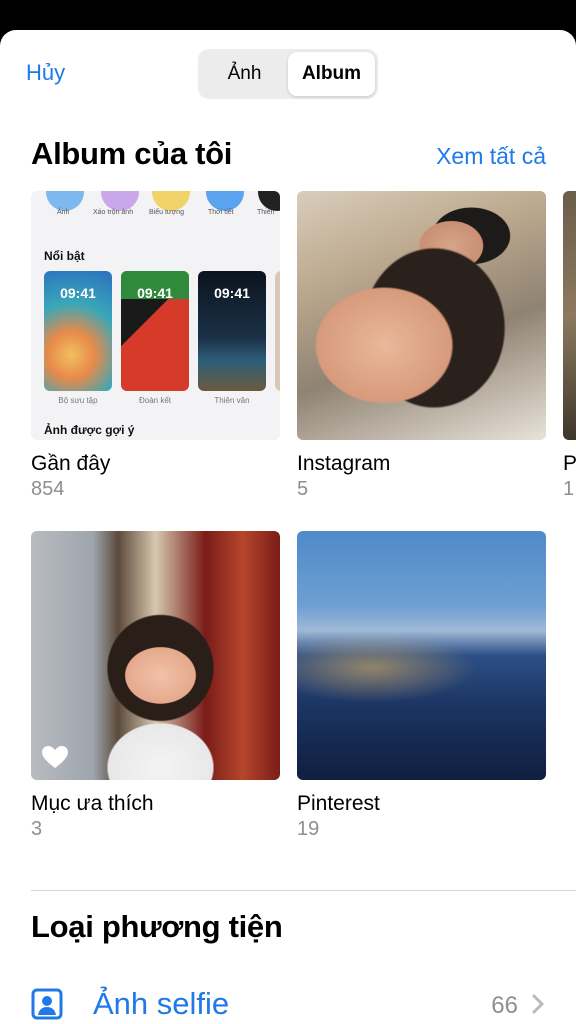 The height and width of the screenshot is (1024, 576). What do you see at coordinates (308, 829) in the screenshot?
I see `album-count: 19` at bounding box center [308, 829].